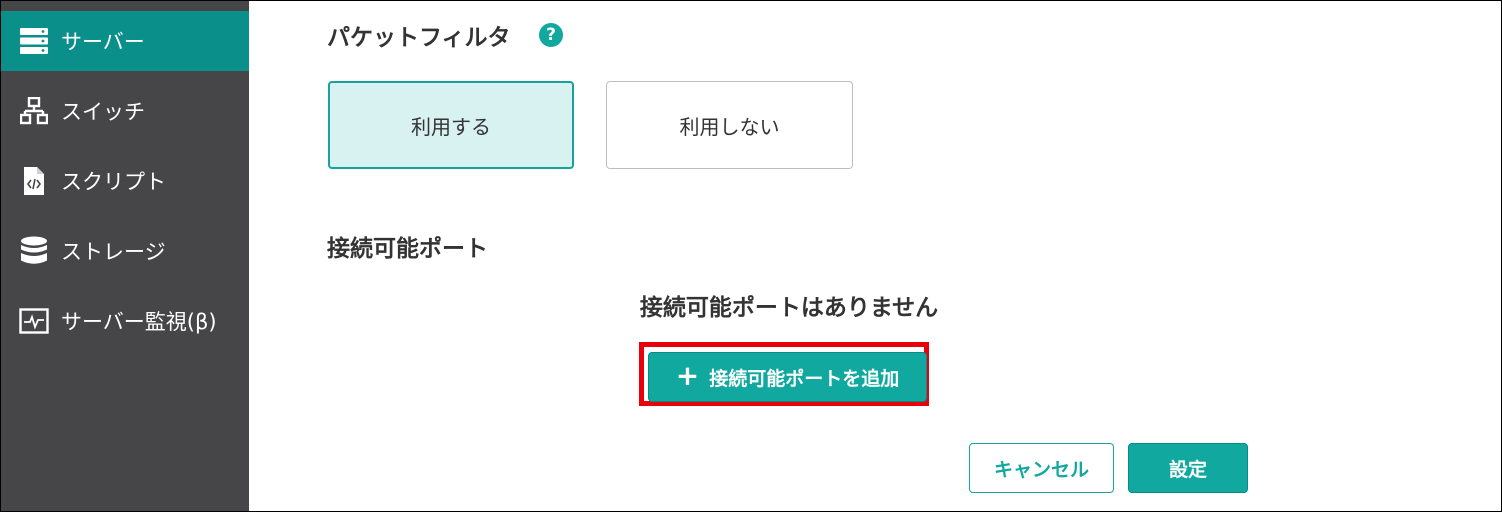 Image resolution: width=1502 pixels, height=512 pixels. What do you see at coordinates (113, 252) in the screenshot?
I see `sidebar-item-label: ストレージ` at bounding box center [113, 252].